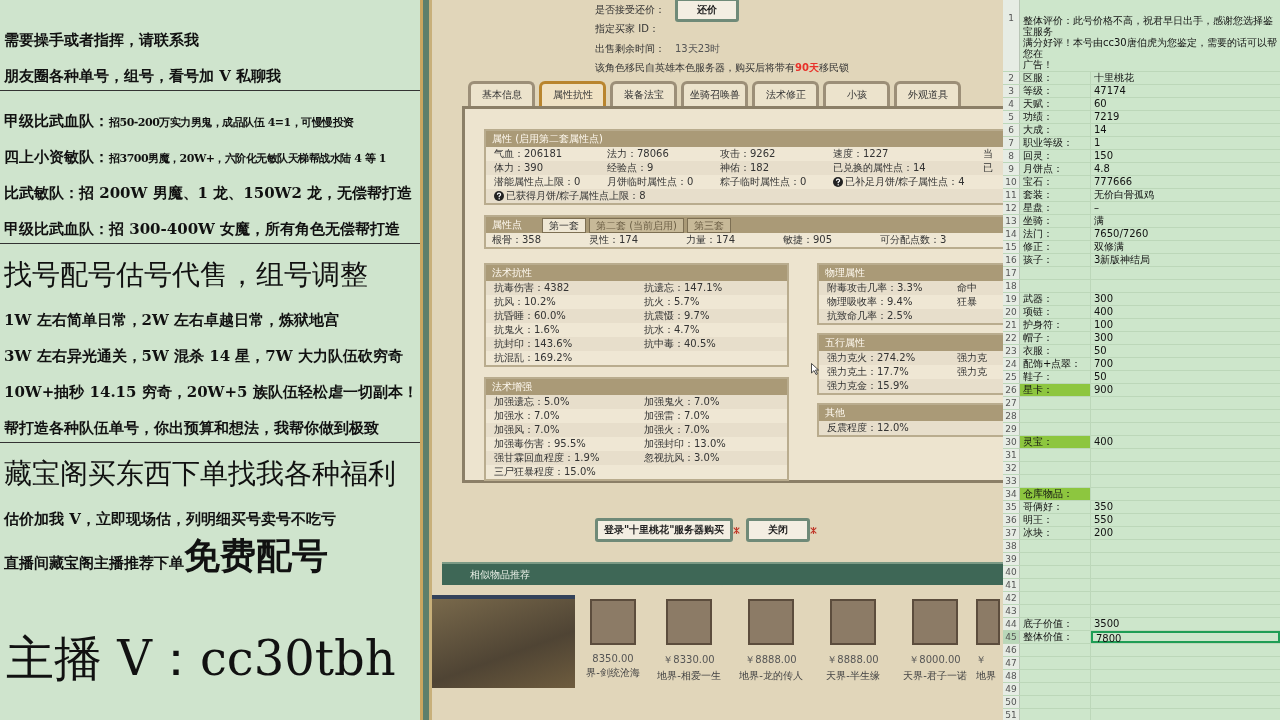  What do you see at coordinates (1011, 572) in the screenshot?
I see `row-number: 40` at bounding box center [1011, 572].